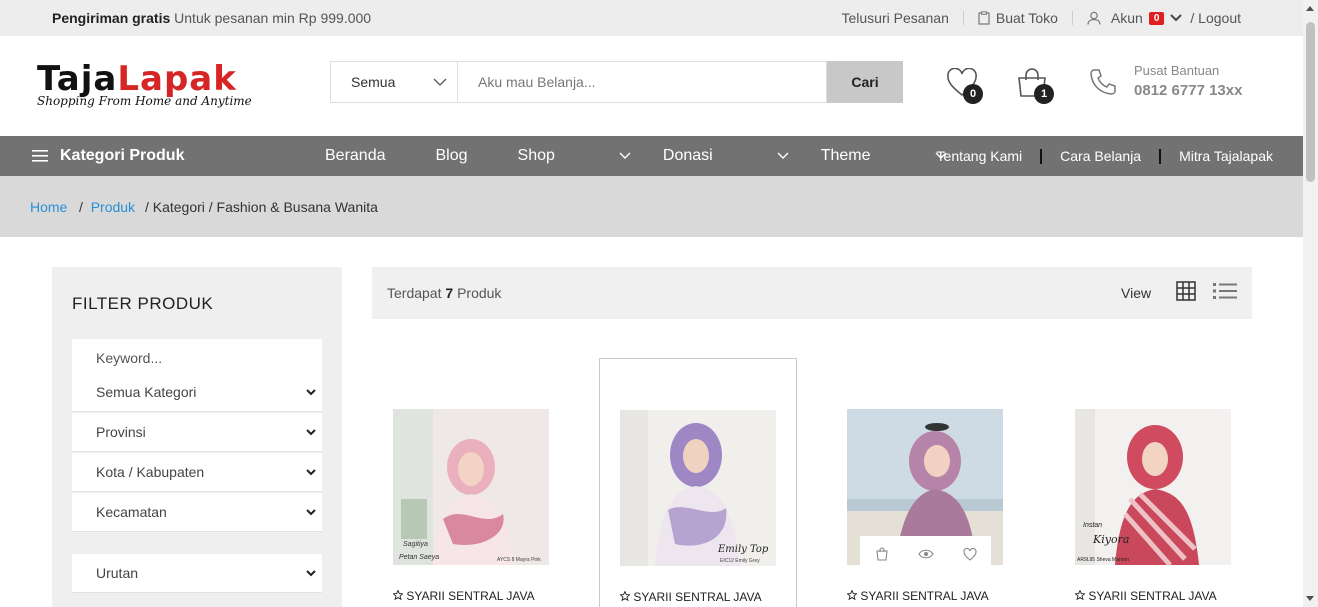  What do you see at coordinates (980, 156) in the screenshot?
I see `link-tentang-kami: Tentang Kami` at bounding box center [980, 156].